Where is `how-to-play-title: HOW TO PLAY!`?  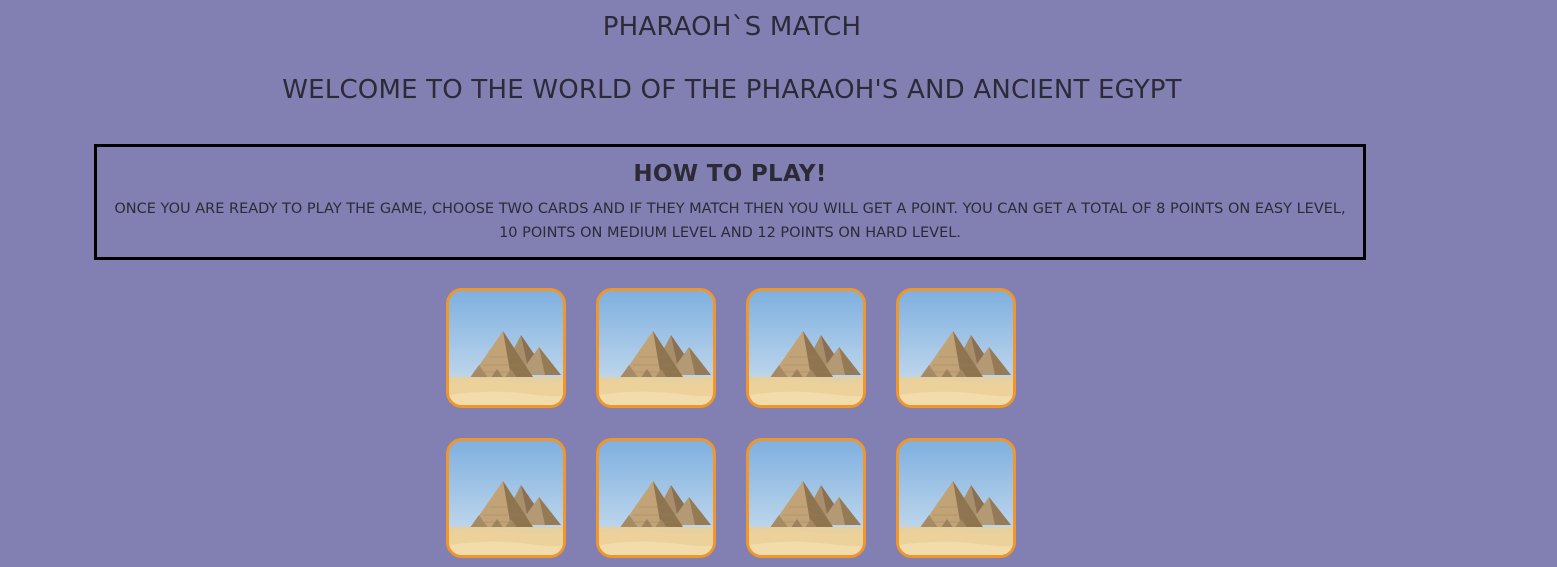 how-to-play-title: HOW TO PLAY! is located at coordinates (730, 174).